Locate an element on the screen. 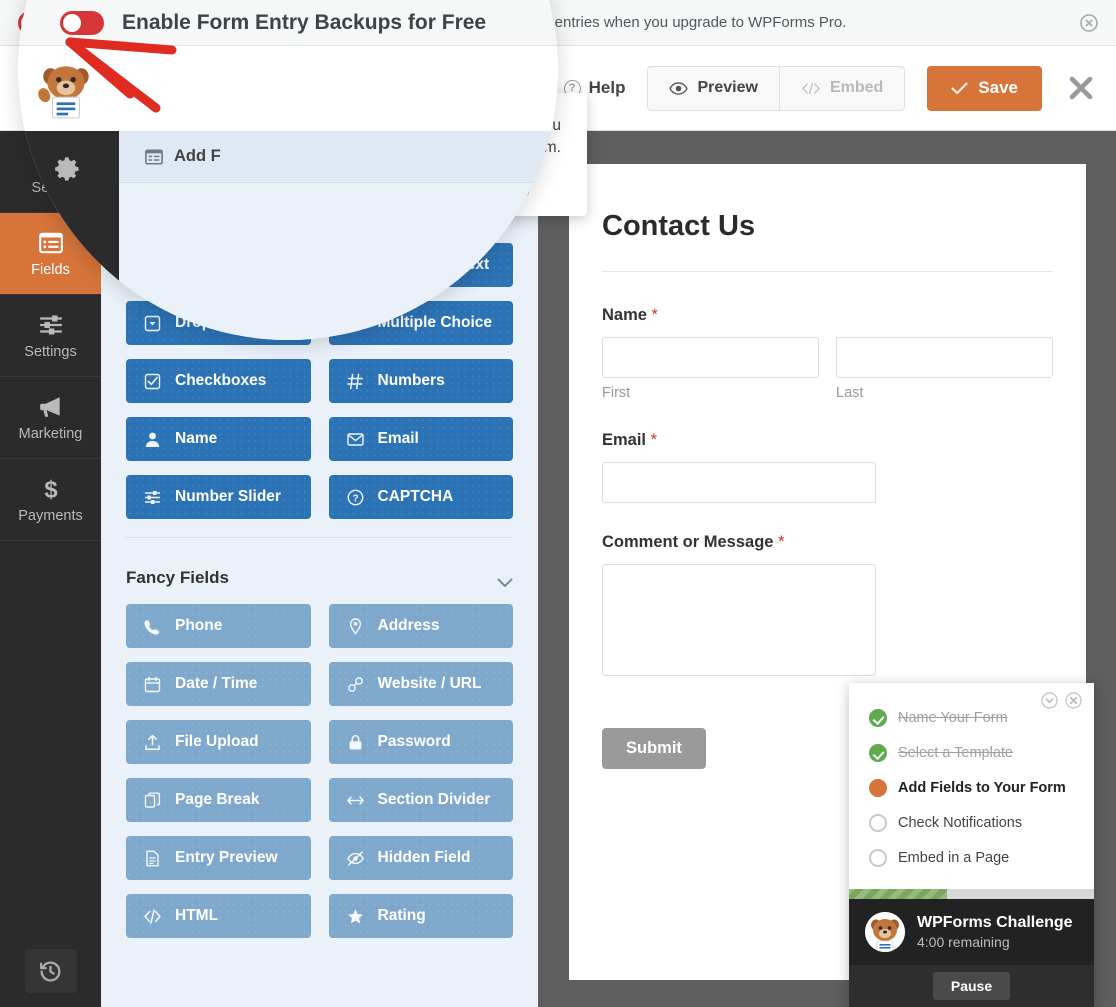 This screenshot has height=1007, width=1116. field-button-label: Date / Time is located at coordinates (216, 683).